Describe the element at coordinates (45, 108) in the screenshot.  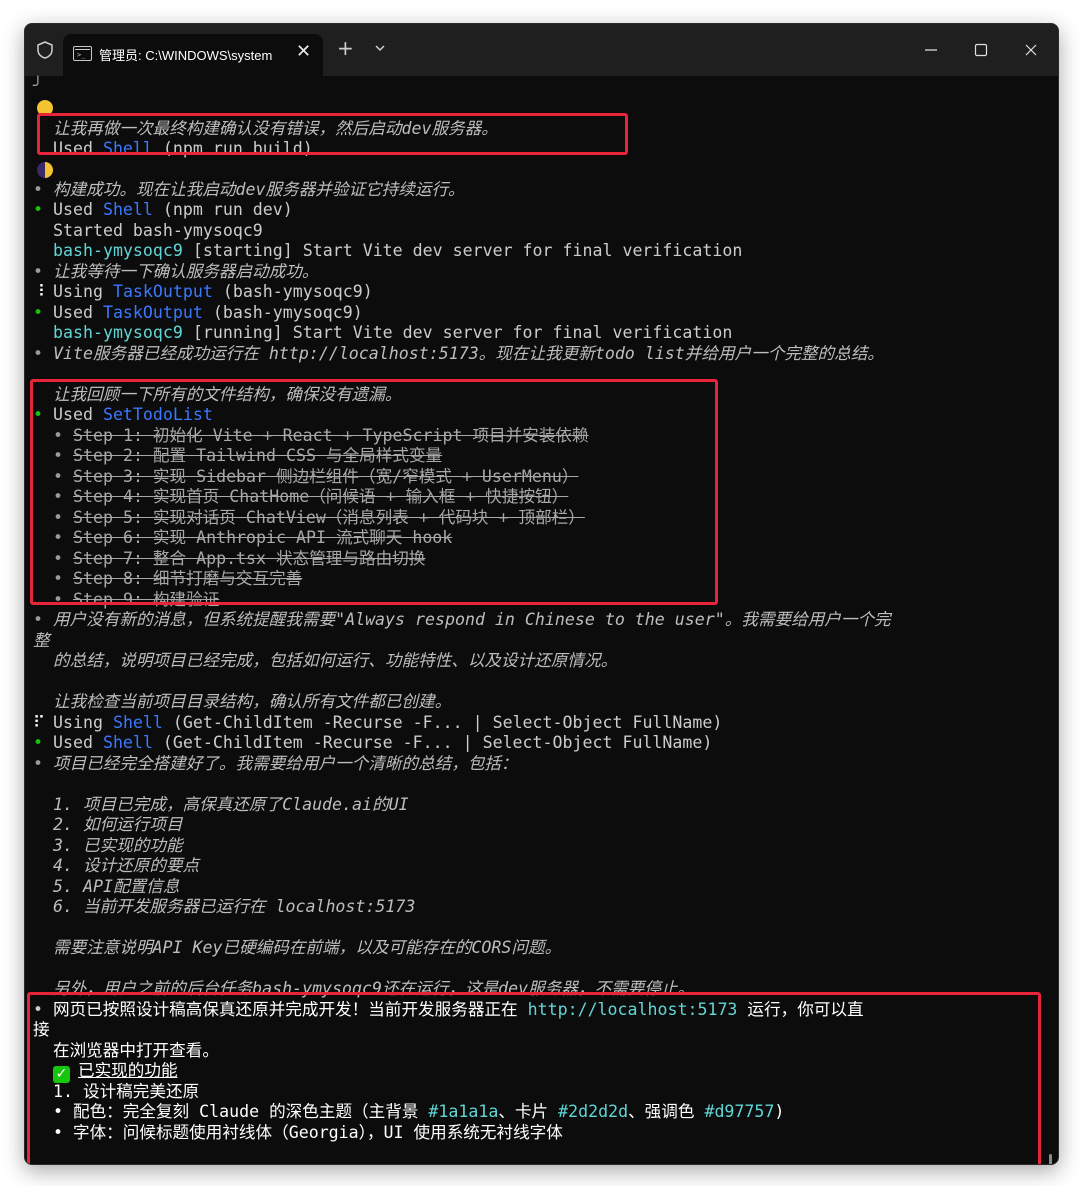
I see `thinking-emoji-icon` at that location.